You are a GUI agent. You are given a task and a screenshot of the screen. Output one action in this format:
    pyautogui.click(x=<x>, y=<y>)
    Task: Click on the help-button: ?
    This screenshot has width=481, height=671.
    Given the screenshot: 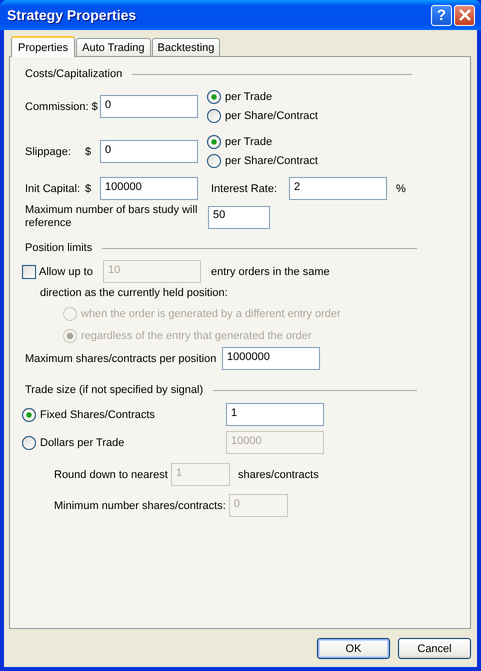 What is the action you would take?
    pyautogui.click(x=441, y=15)
    